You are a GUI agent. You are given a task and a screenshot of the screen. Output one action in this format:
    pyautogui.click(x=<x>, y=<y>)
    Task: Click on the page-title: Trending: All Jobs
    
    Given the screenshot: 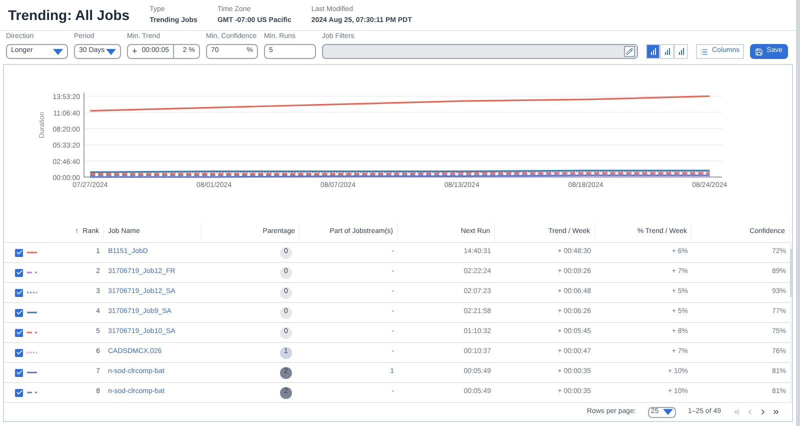 What is the action you would take?
    pyautogui.click(x=69, y=15)
    